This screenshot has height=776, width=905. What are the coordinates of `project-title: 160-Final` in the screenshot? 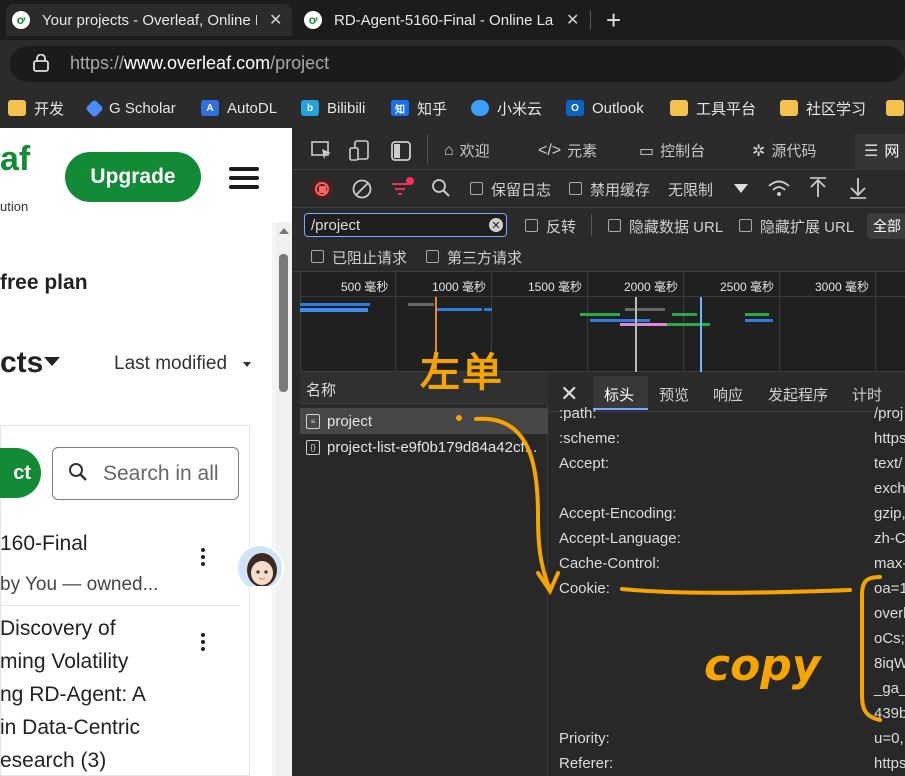 It's located at (44, 544).